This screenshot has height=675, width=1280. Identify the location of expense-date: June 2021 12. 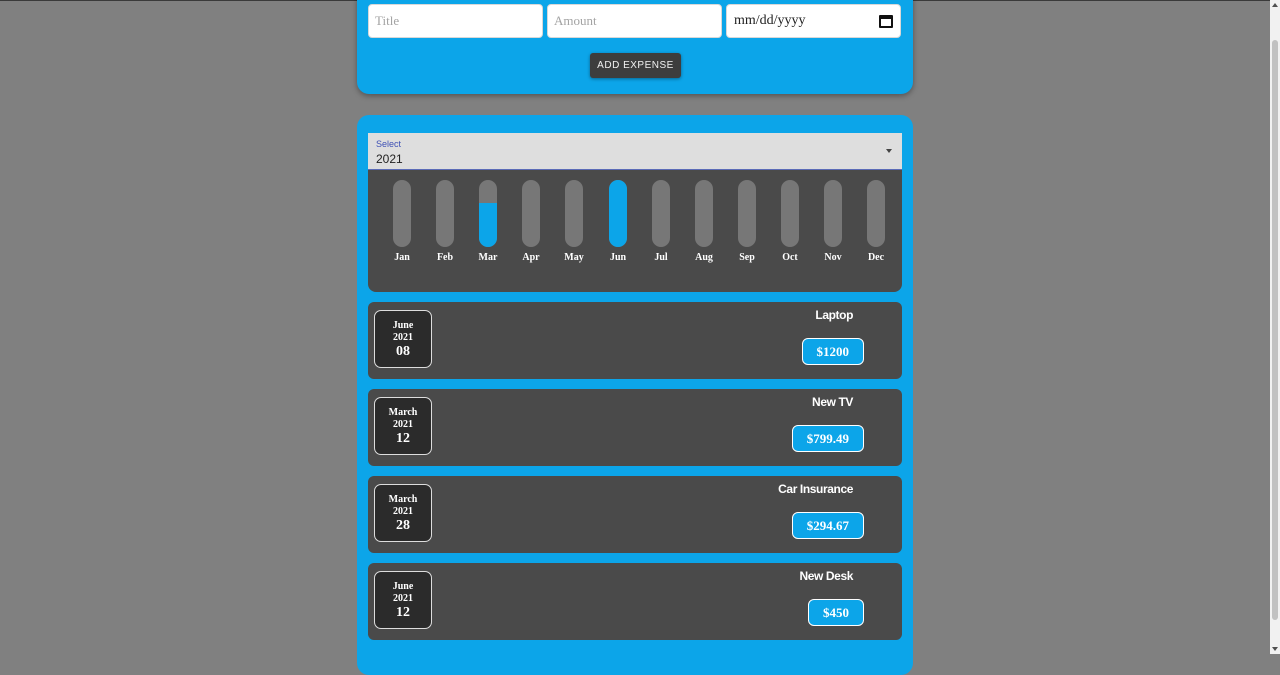
(403, 600).